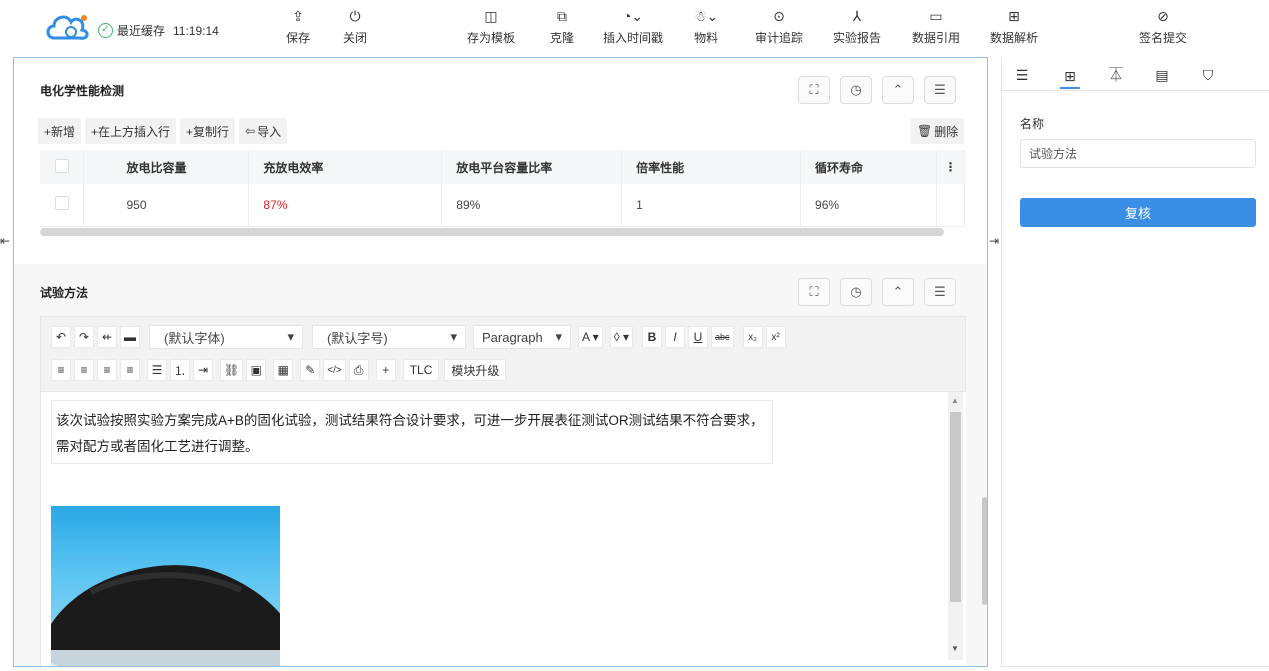  I want to click on italic-icon: I, so click(675, 337).